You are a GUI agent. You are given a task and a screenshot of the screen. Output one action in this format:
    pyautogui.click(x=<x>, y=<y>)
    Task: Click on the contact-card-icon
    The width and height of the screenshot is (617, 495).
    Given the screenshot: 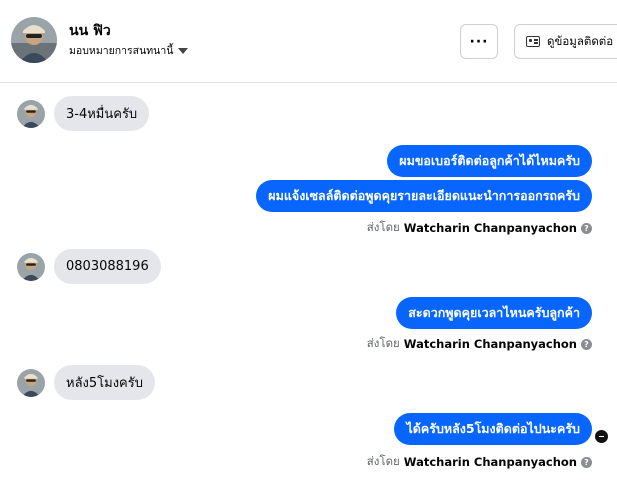 What is the action you would take?
    pyautogui.click(x=533, y=41)
    